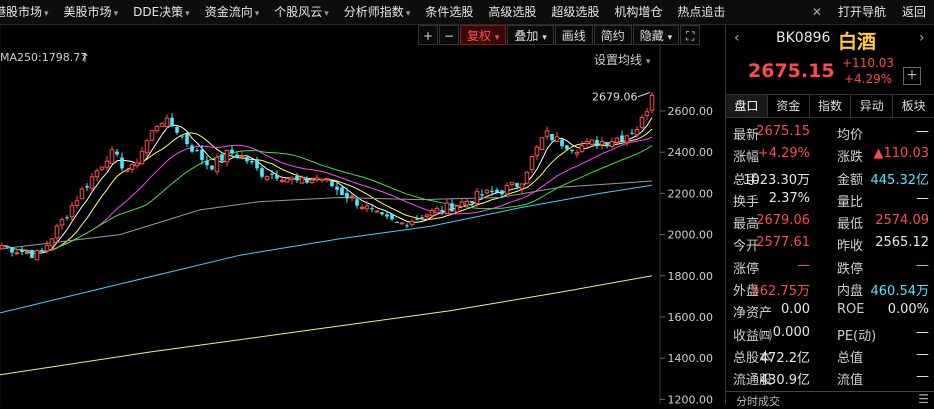 This screenshot has width=934, height=409. Describe the element at coordinates (912, 76) in the screenshot. I see `add-watchlist-button: +` at that location.